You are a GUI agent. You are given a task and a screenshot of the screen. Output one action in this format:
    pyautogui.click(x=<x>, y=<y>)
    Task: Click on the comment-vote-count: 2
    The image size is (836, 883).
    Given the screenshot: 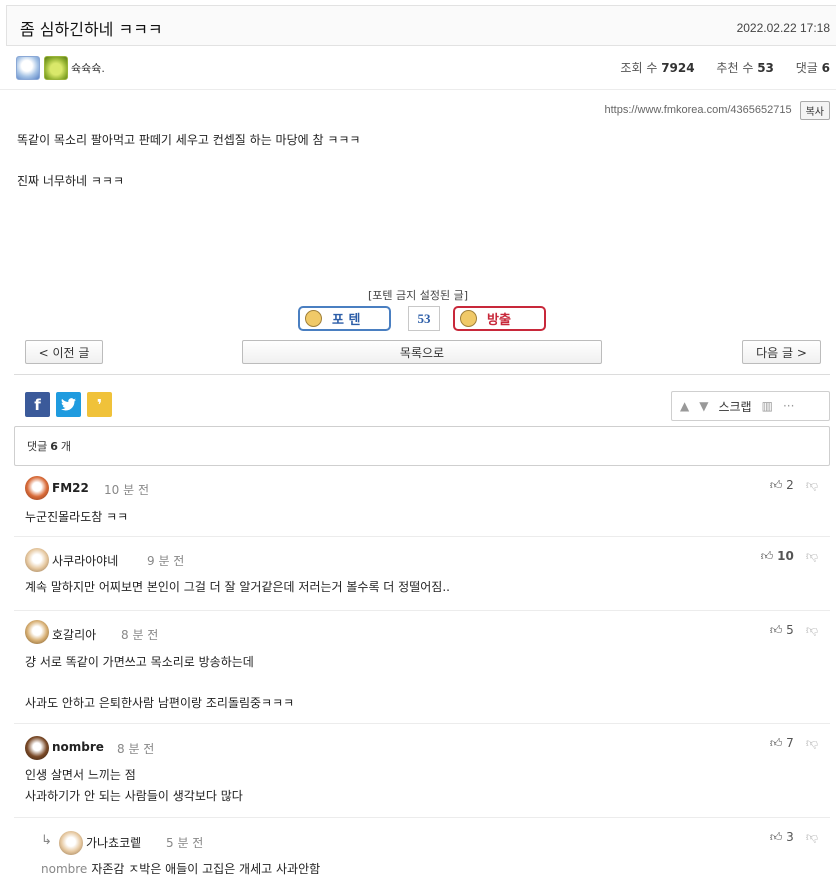 What is the action you would take?
    pyautogui.click(x=790, y=485)
    